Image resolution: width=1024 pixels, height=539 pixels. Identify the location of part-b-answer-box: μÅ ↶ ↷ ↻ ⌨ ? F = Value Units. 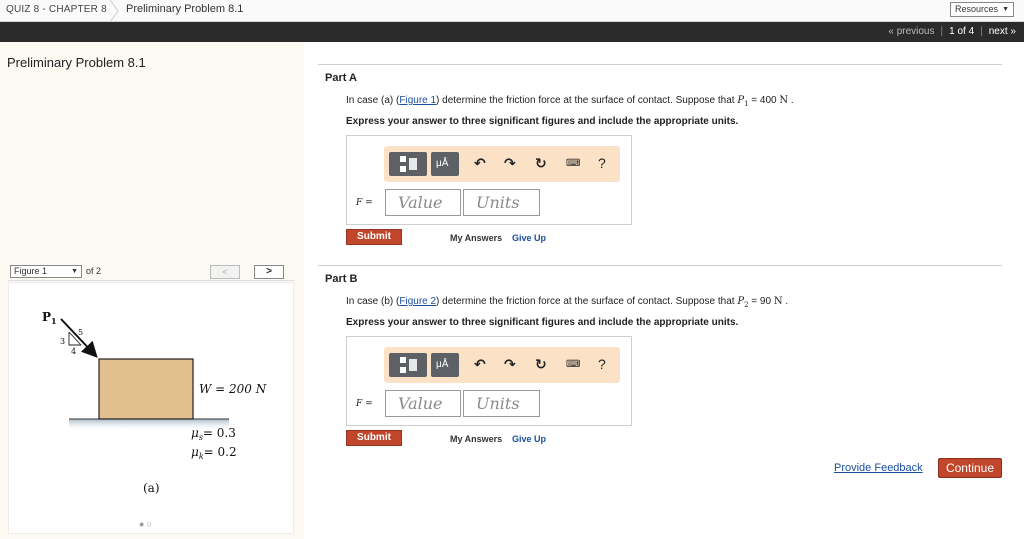
(489, 381).